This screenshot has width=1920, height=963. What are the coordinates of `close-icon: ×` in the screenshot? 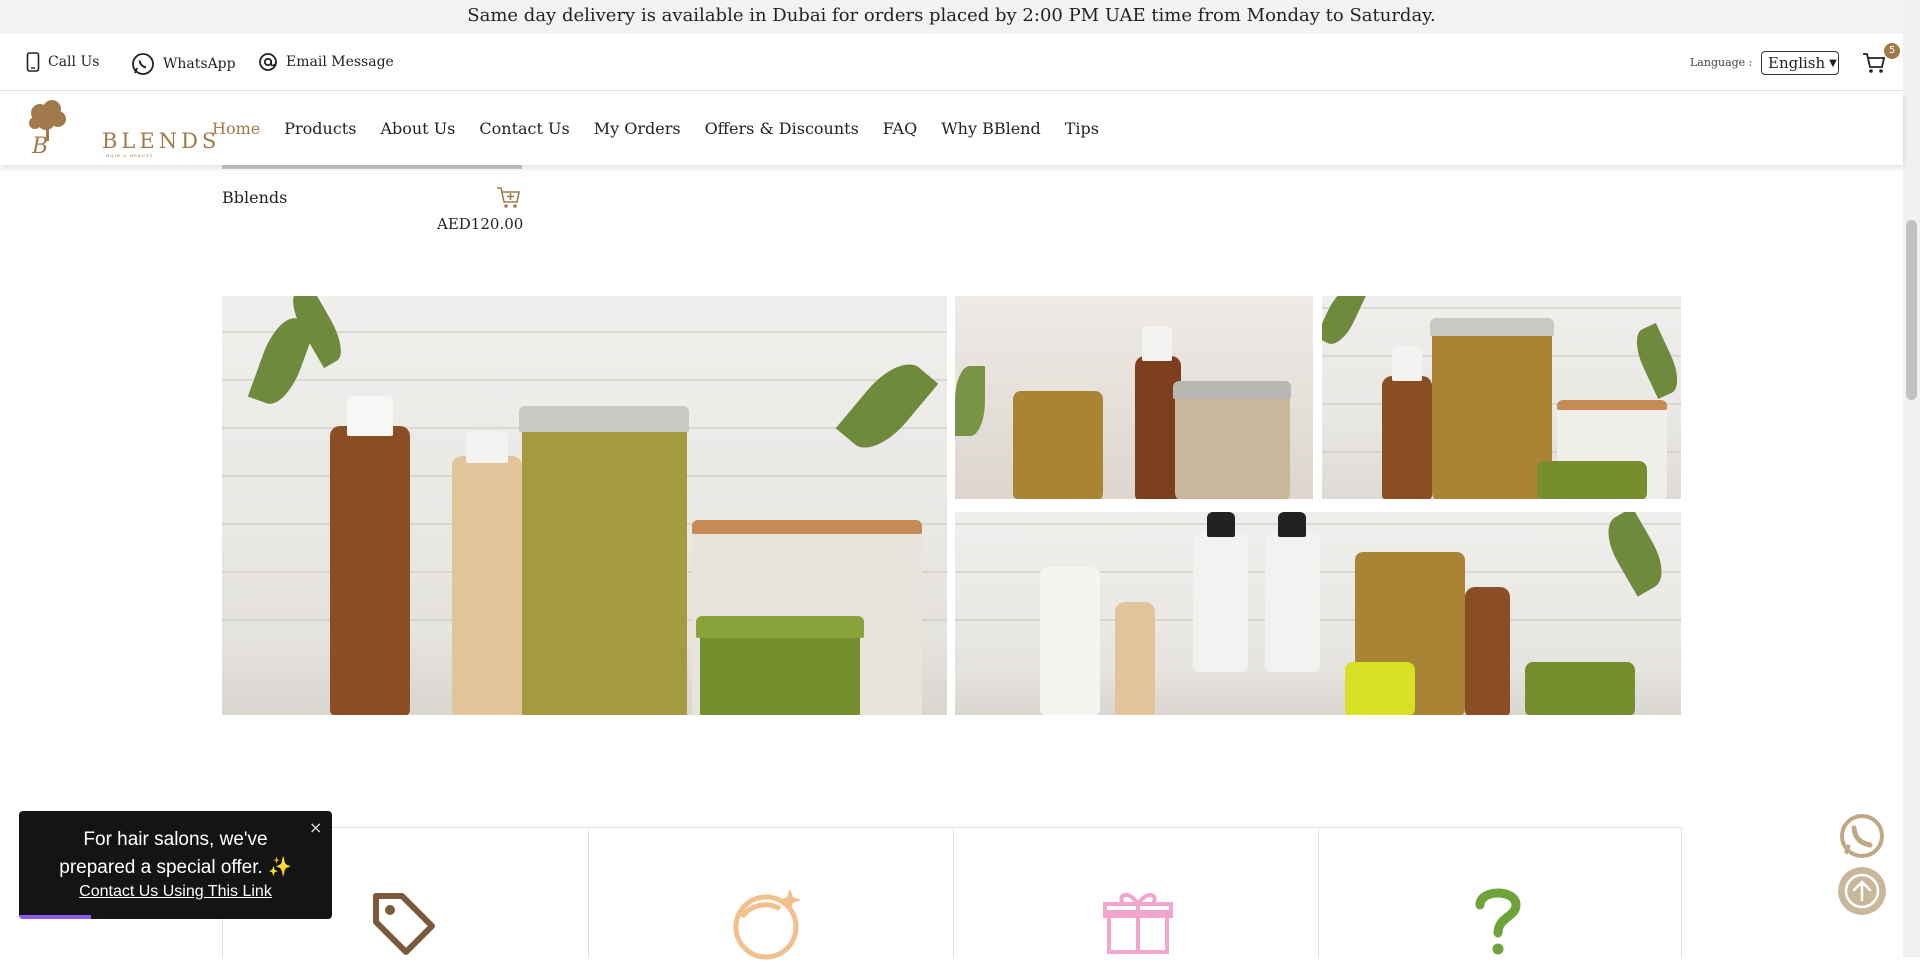 It's located at (315, 827).